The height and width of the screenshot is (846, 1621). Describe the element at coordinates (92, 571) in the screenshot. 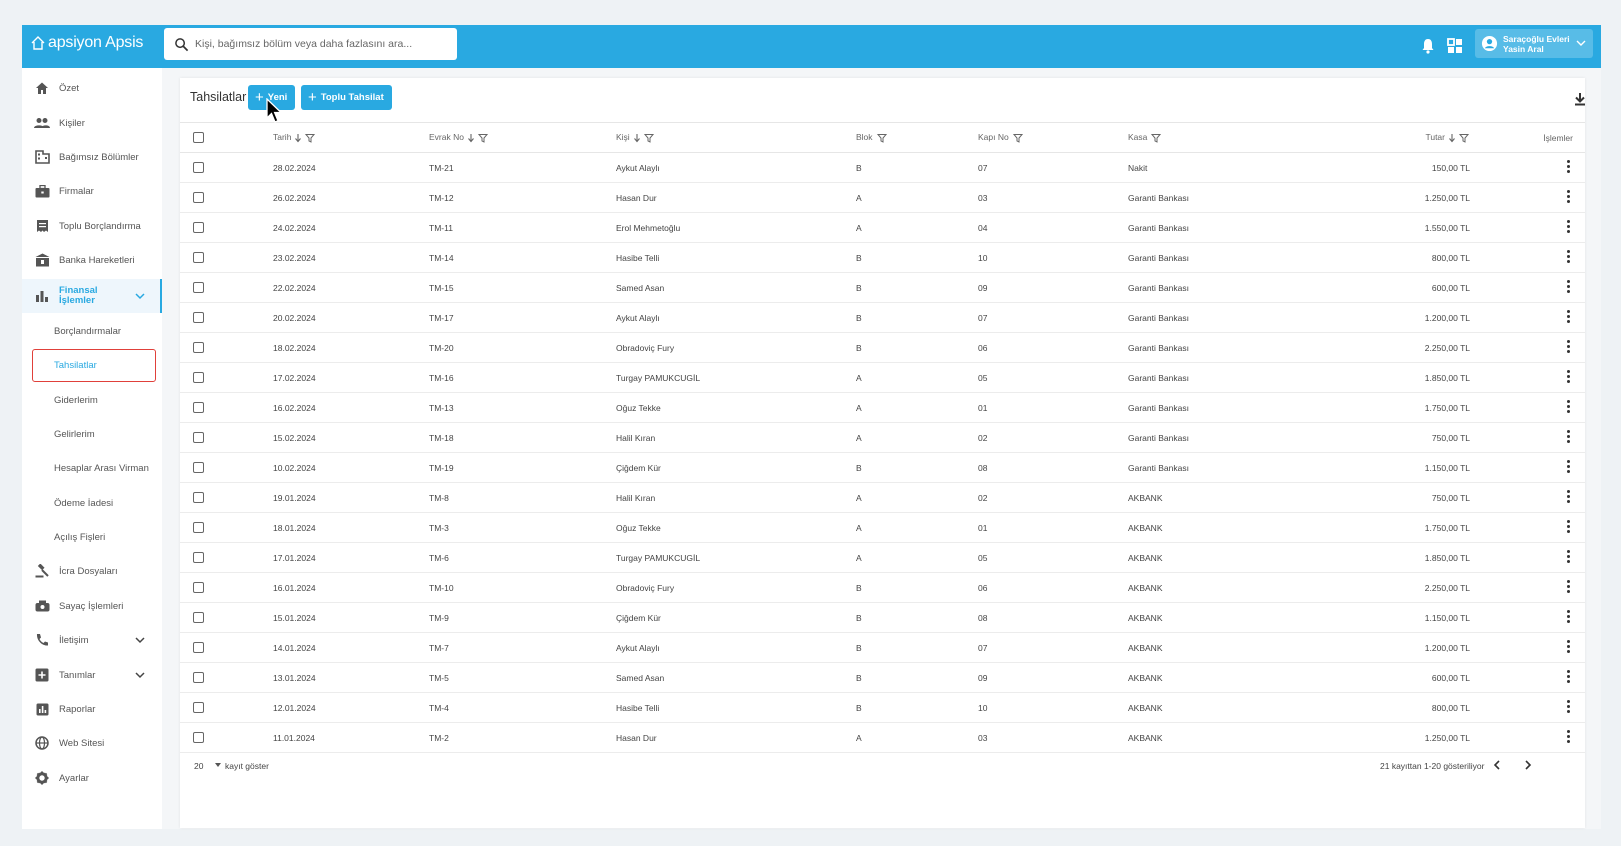

I see `sidebar-item-icra-dosyalari: İcra Dosyaları` at that location.